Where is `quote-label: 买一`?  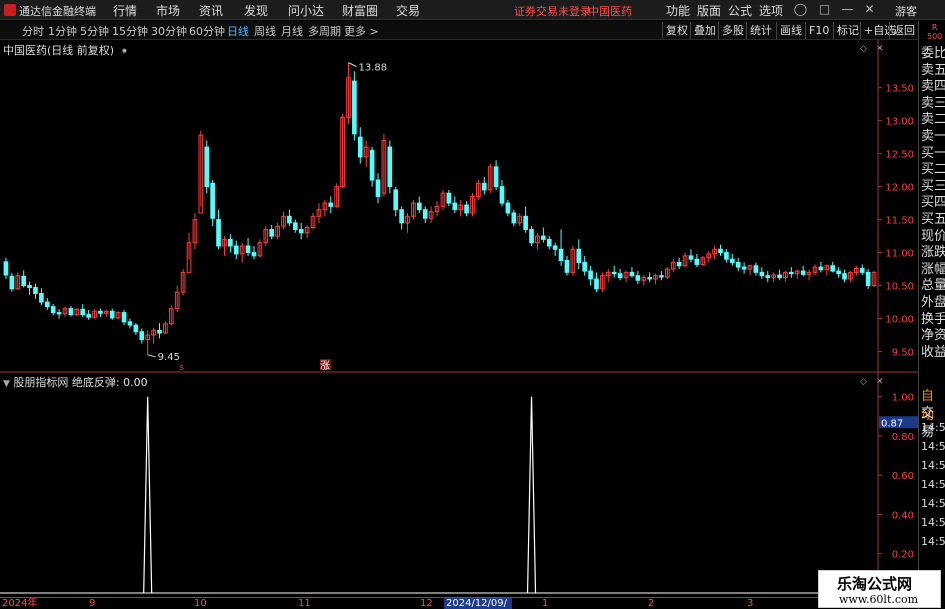 quote-label: 买一 is located at coordinates (933, 153).